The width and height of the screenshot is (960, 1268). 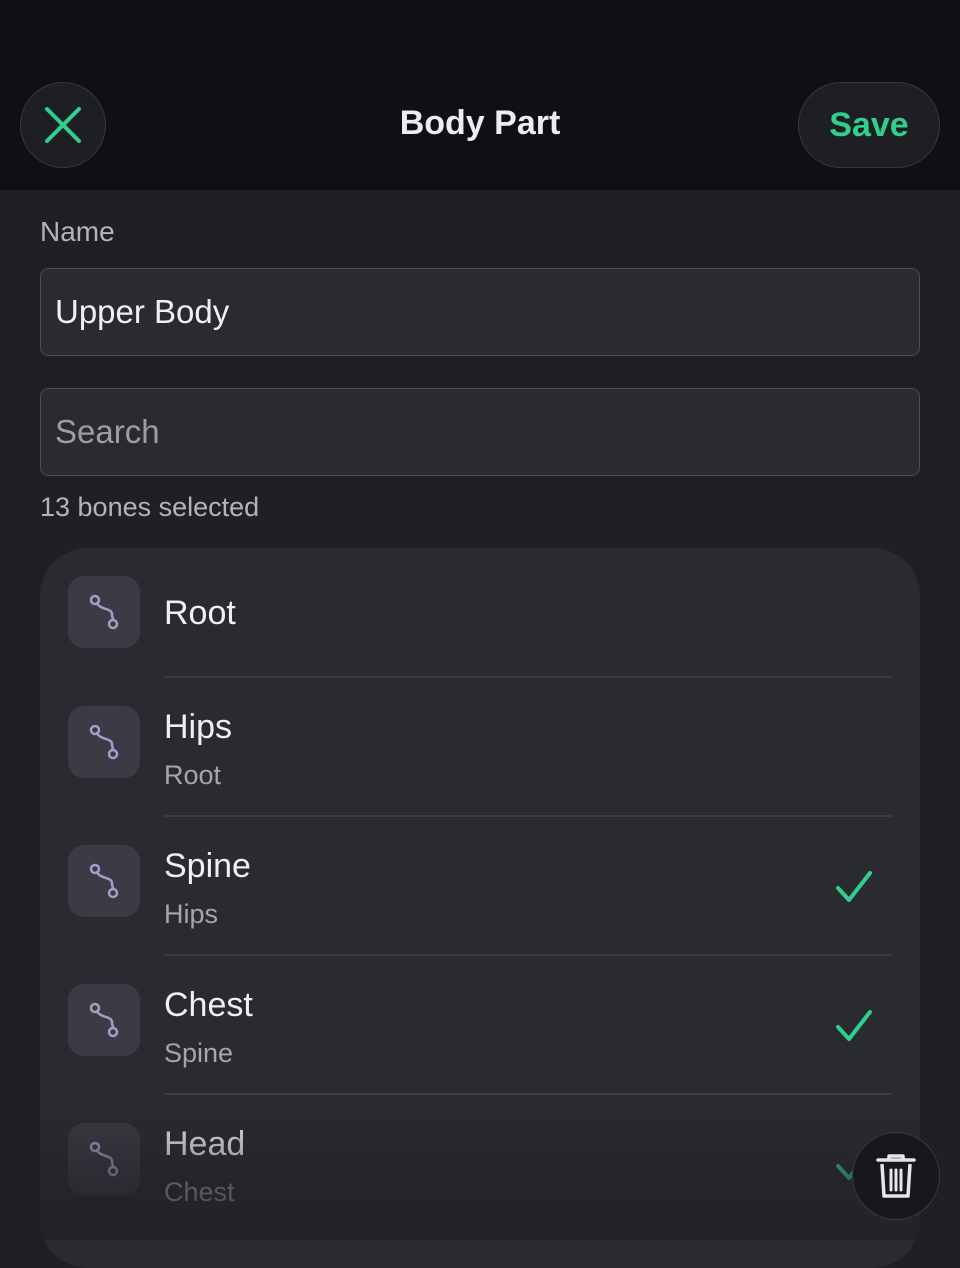 What do you see at coordinates (205, 1144) in the screenshot?
I see `bone-name: Head` at bounding box center [205, 1144].